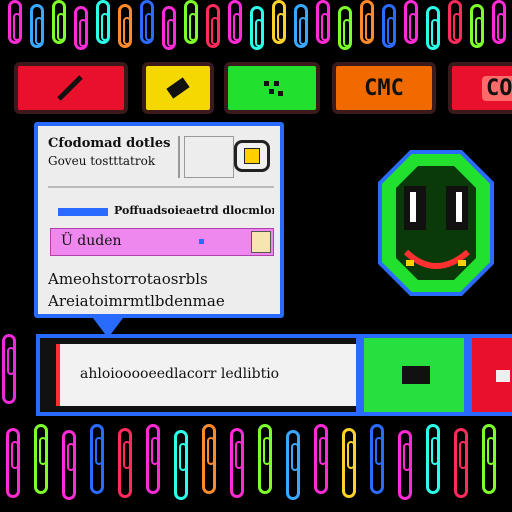  I want to click on dialog-separator, so click(161, 187).